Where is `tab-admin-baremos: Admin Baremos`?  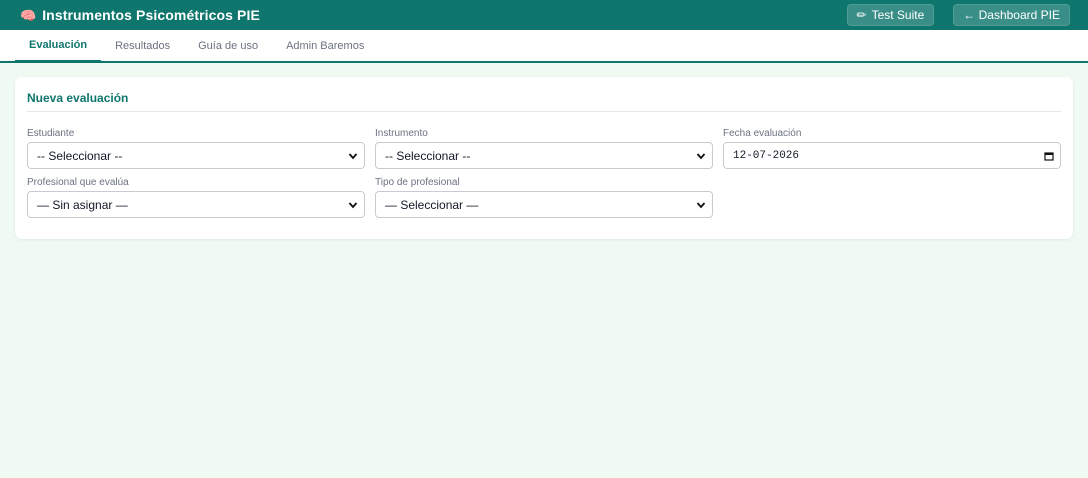 tab-admin-baremos: Admin Baremos is located at coordinates (325, 45).